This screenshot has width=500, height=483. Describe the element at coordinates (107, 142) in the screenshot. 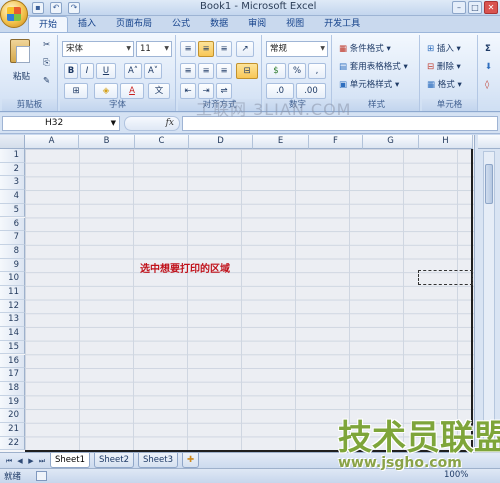

I see `column-header-b: B` at that location.